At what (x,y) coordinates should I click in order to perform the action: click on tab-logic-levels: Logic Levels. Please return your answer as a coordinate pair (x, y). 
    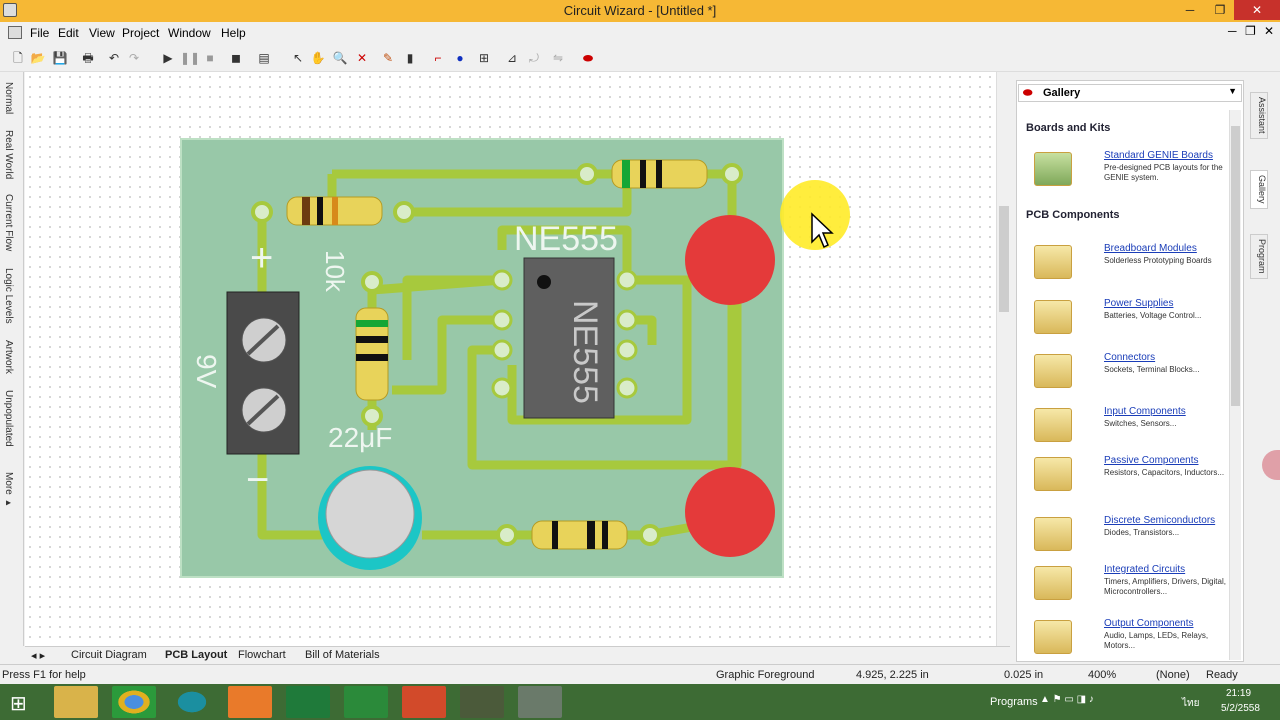
    Looking at the image, I should click on (8, 296).